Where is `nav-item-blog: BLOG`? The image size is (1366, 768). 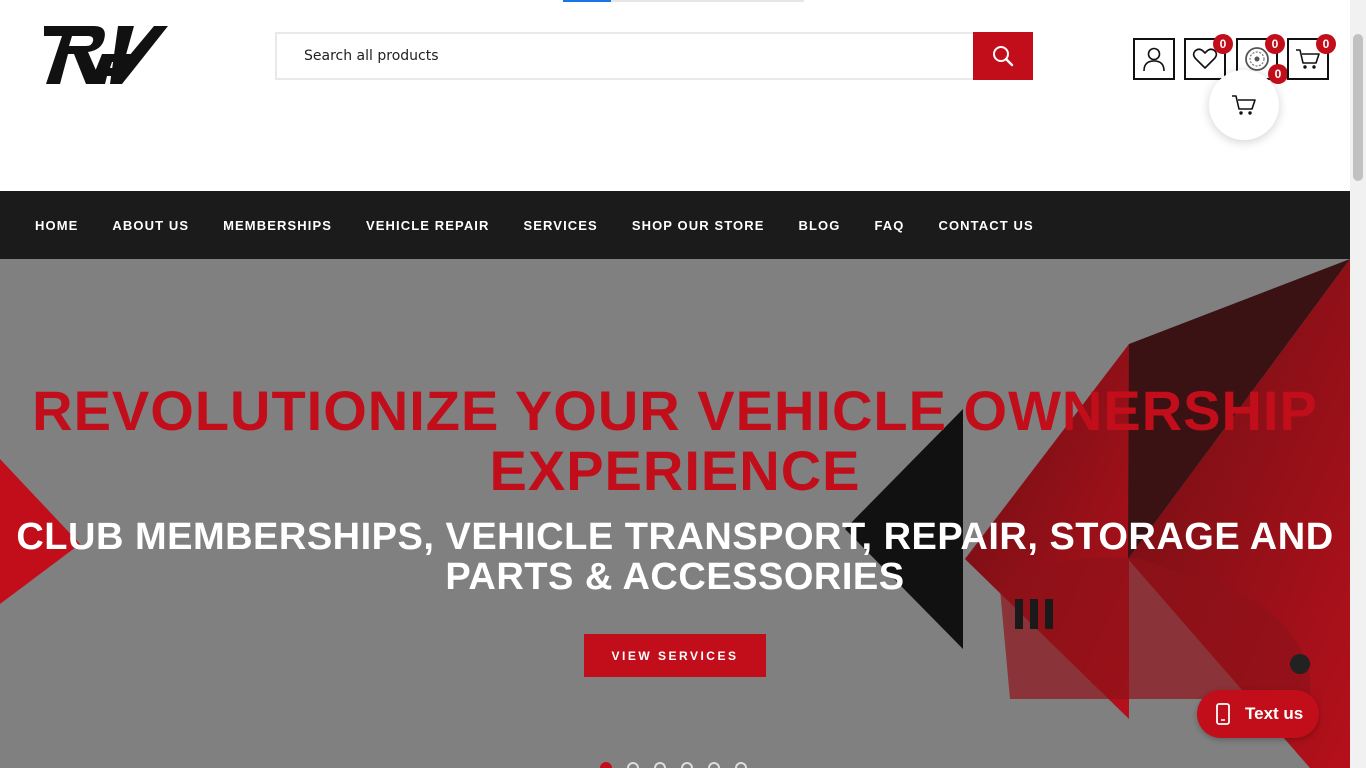
nav-item-blog: BLOG is located at coordinates (820, 225).